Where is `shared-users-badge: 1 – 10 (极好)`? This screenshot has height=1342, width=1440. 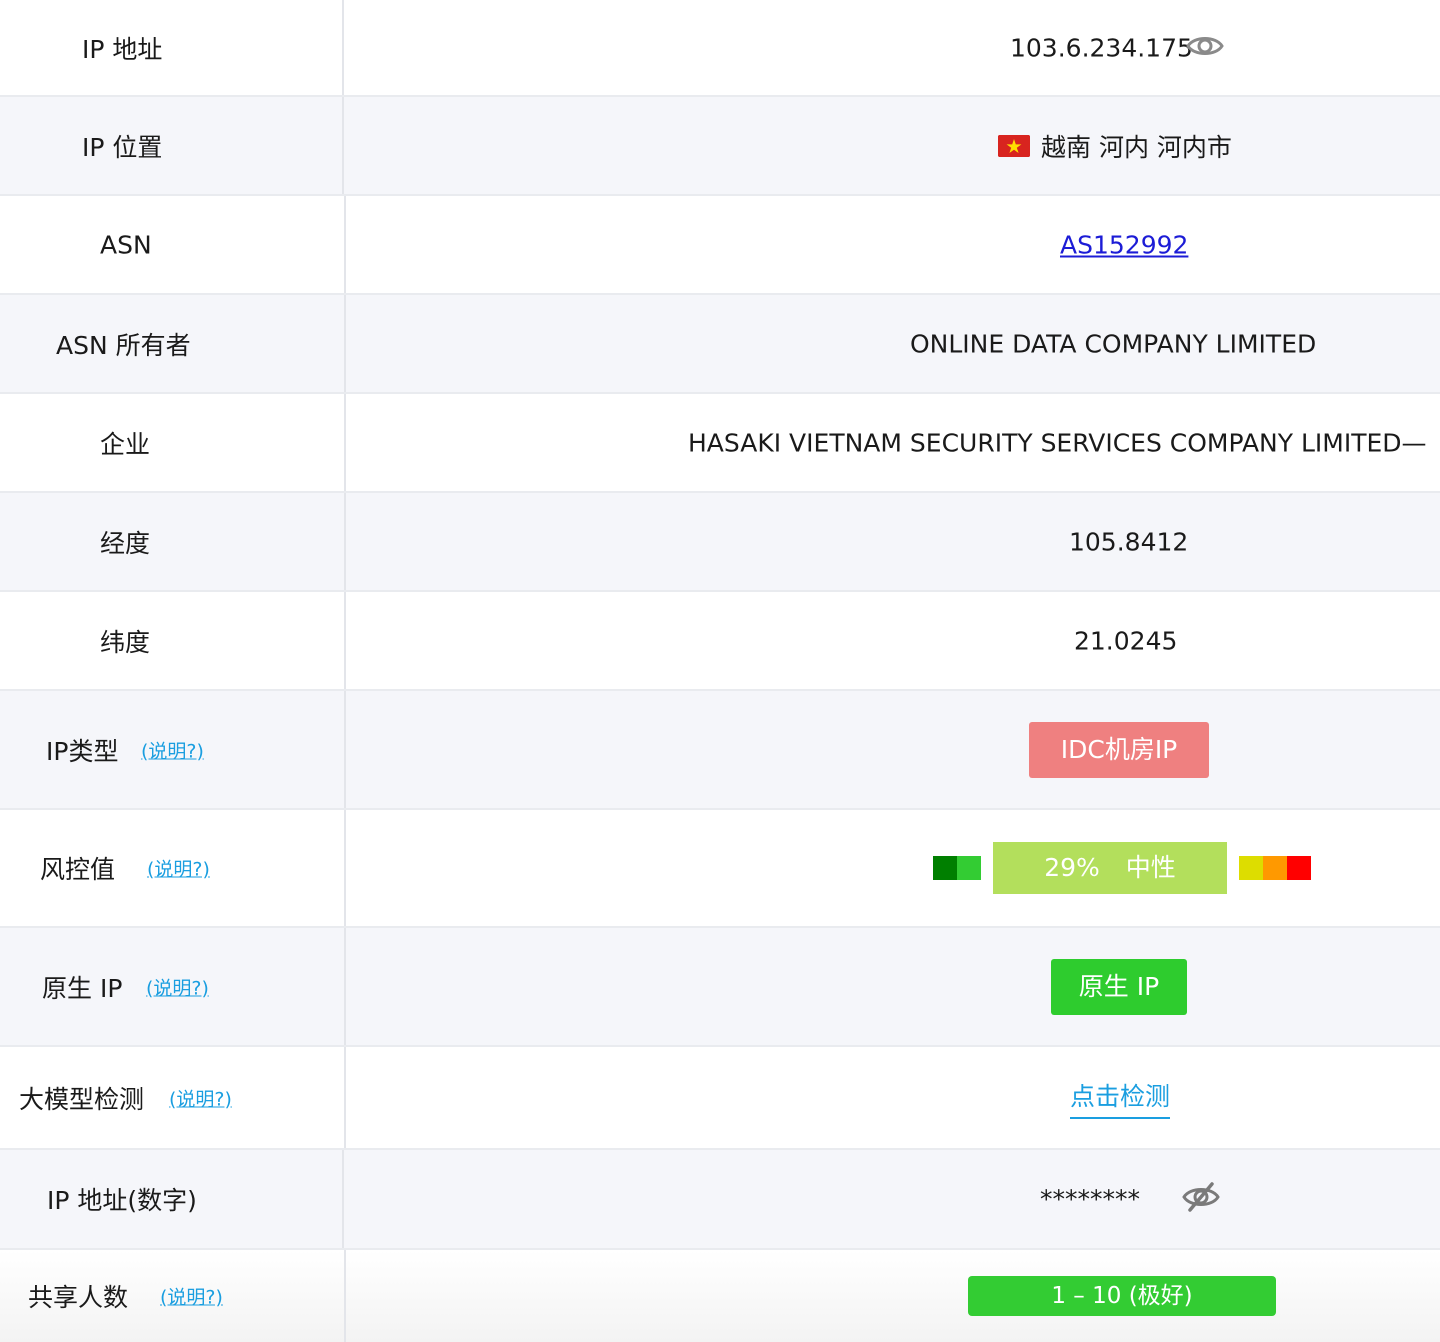
shared-users-badge: 1 – 10 (极好) is located at coordinates (1122, 1296).